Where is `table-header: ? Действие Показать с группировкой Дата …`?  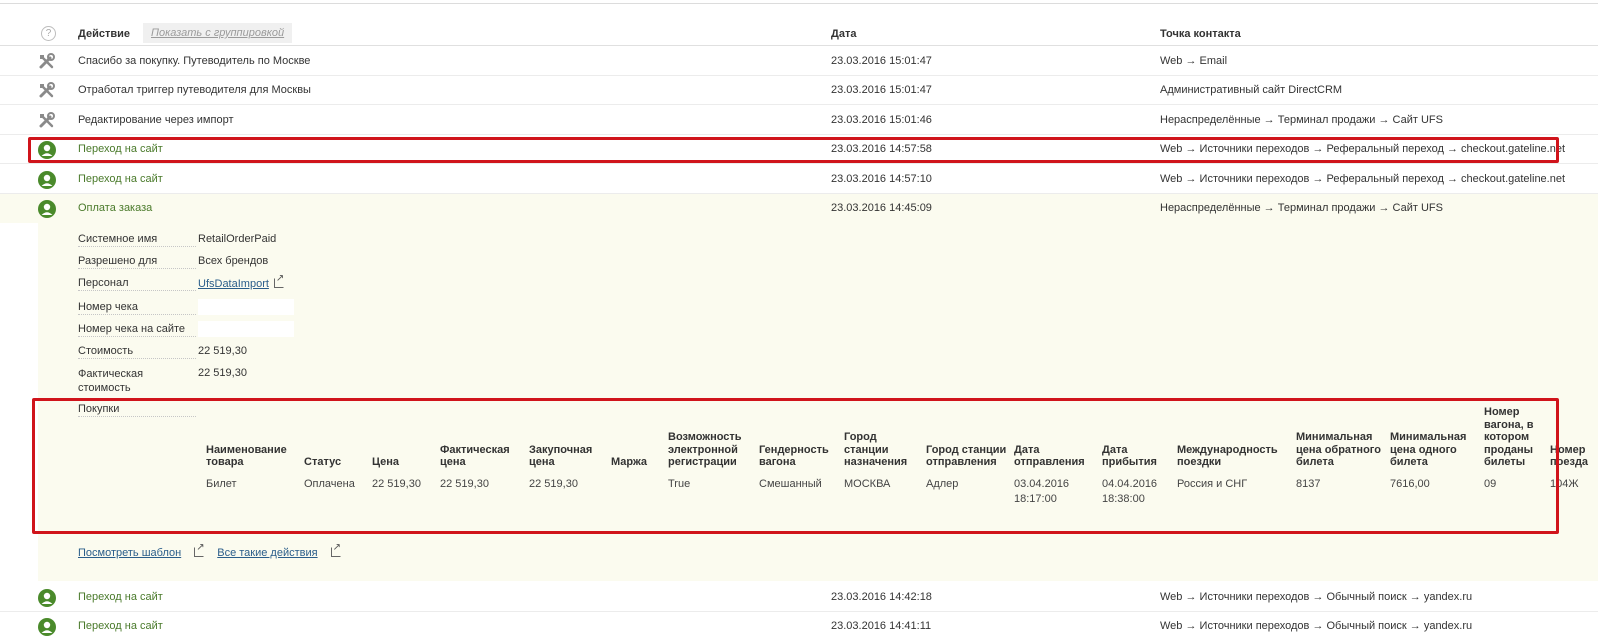
table-header: ? Действие Показать с группировкой Дата … is located at coordinates (799, 33).